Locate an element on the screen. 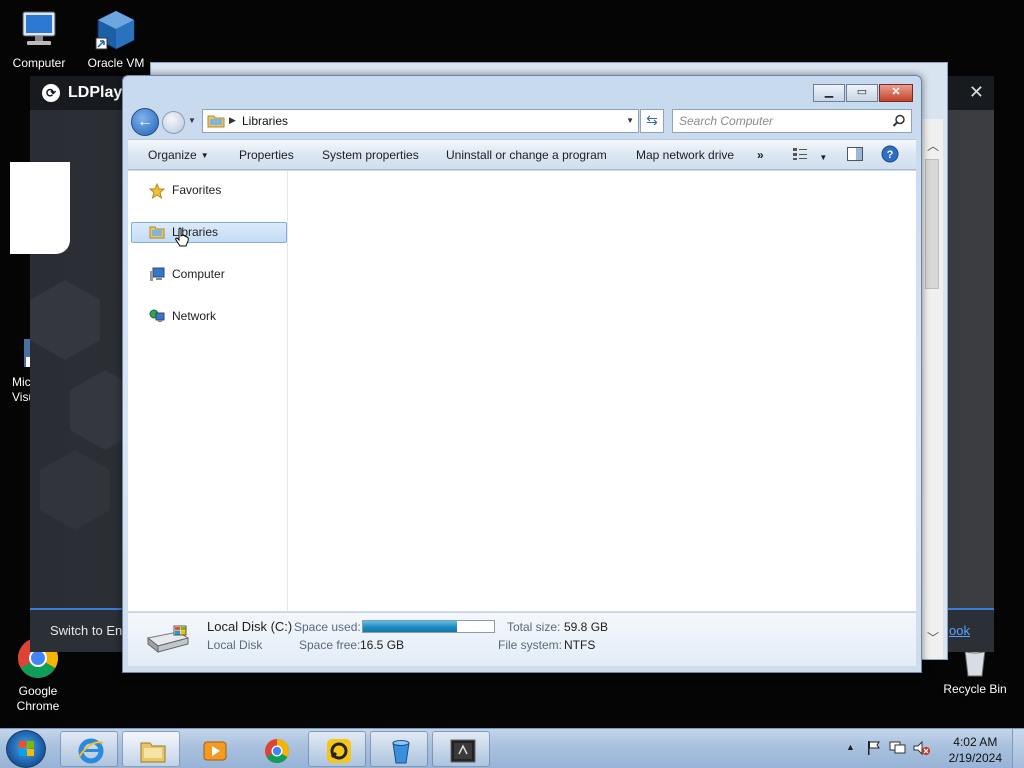  forward-button is located at coordinates (173, 122).